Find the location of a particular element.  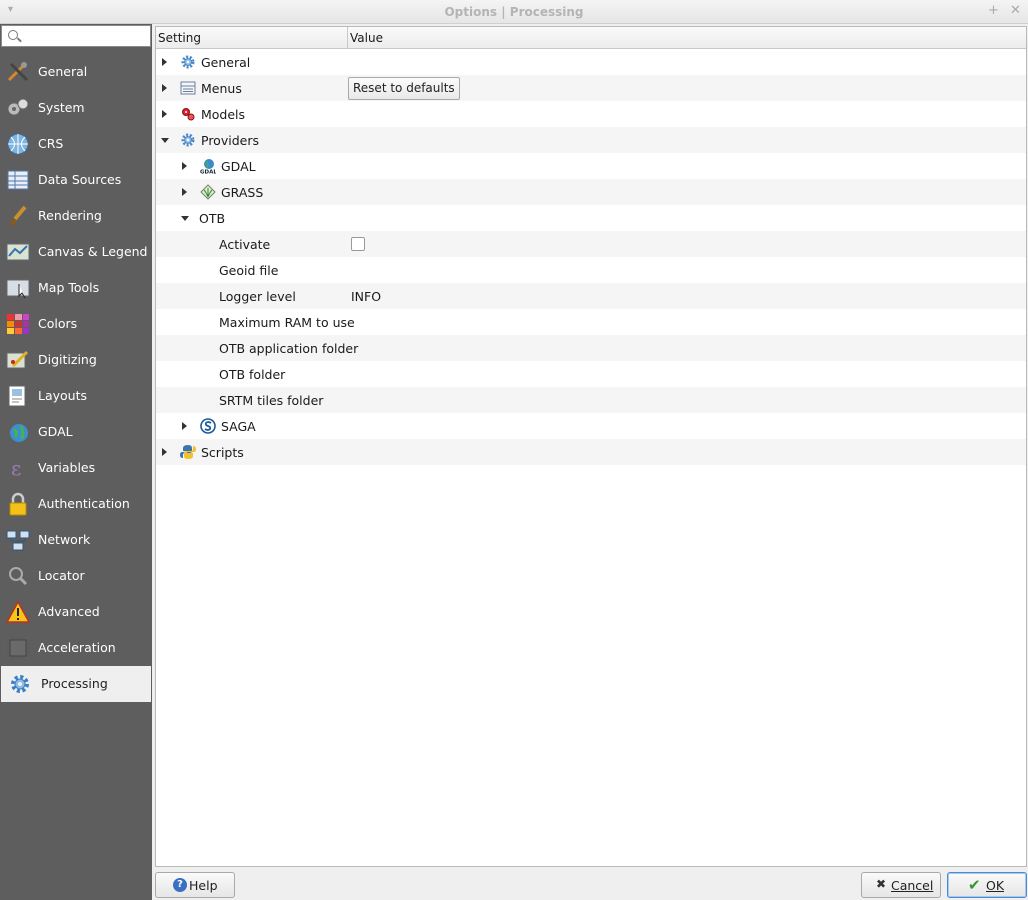

ok-button-label: OK is located at coordinates (995, 885).